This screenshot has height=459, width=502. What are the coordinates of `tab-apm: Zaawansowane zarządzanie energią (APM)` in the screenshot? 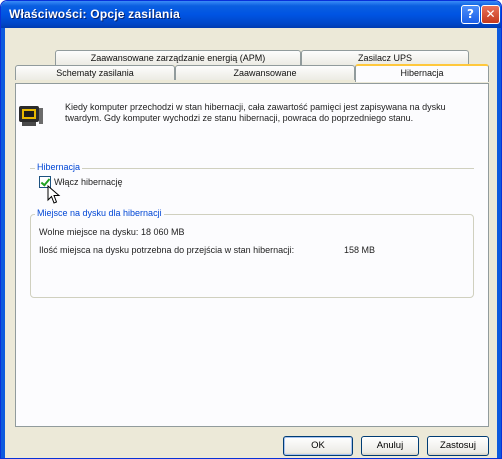 It's located at (178, 57).